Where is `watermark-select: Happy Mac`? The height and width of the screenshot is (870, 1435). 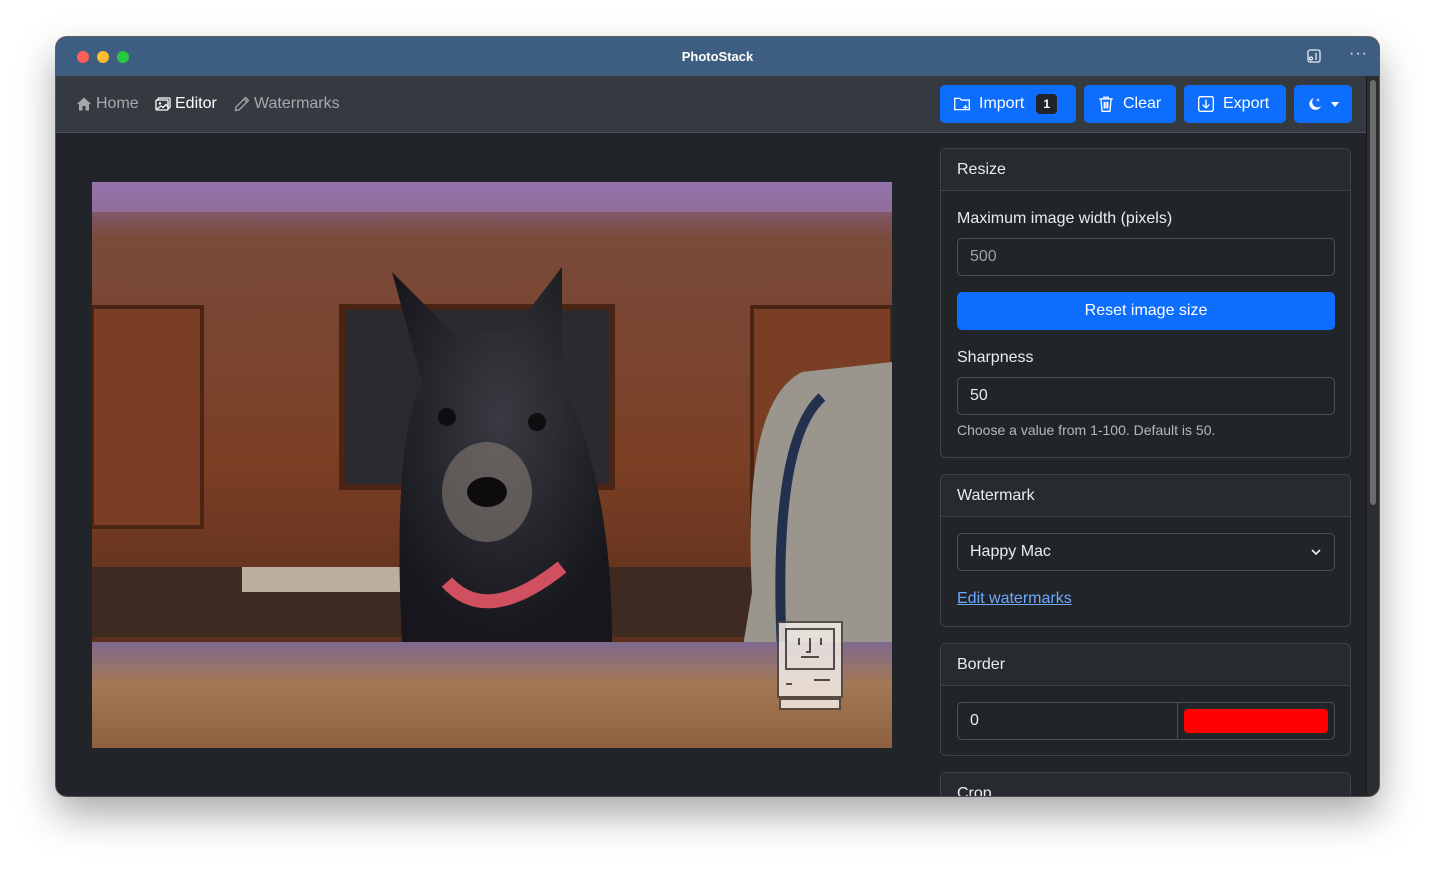
watermark-select: Happy Mac is located at coordinates (1146, 552).